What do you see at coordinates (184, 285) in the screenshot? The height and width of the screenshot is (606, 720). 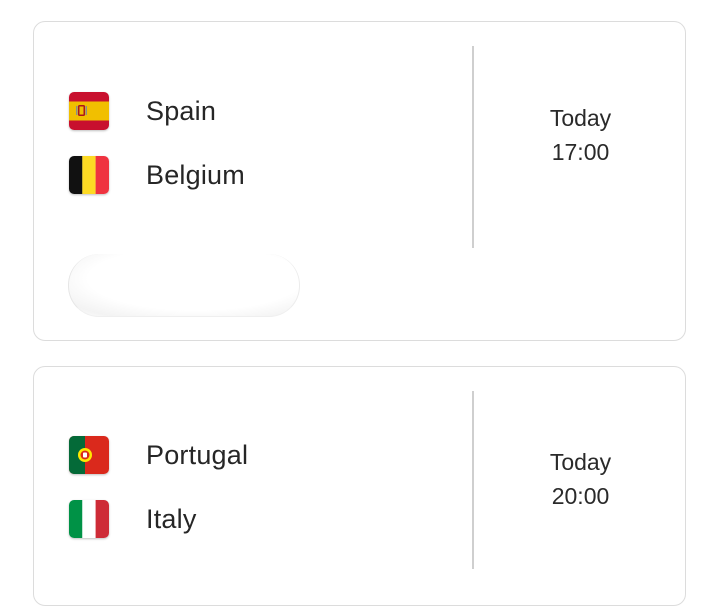 I see `obscured-area` at bounding box center [184, 285].